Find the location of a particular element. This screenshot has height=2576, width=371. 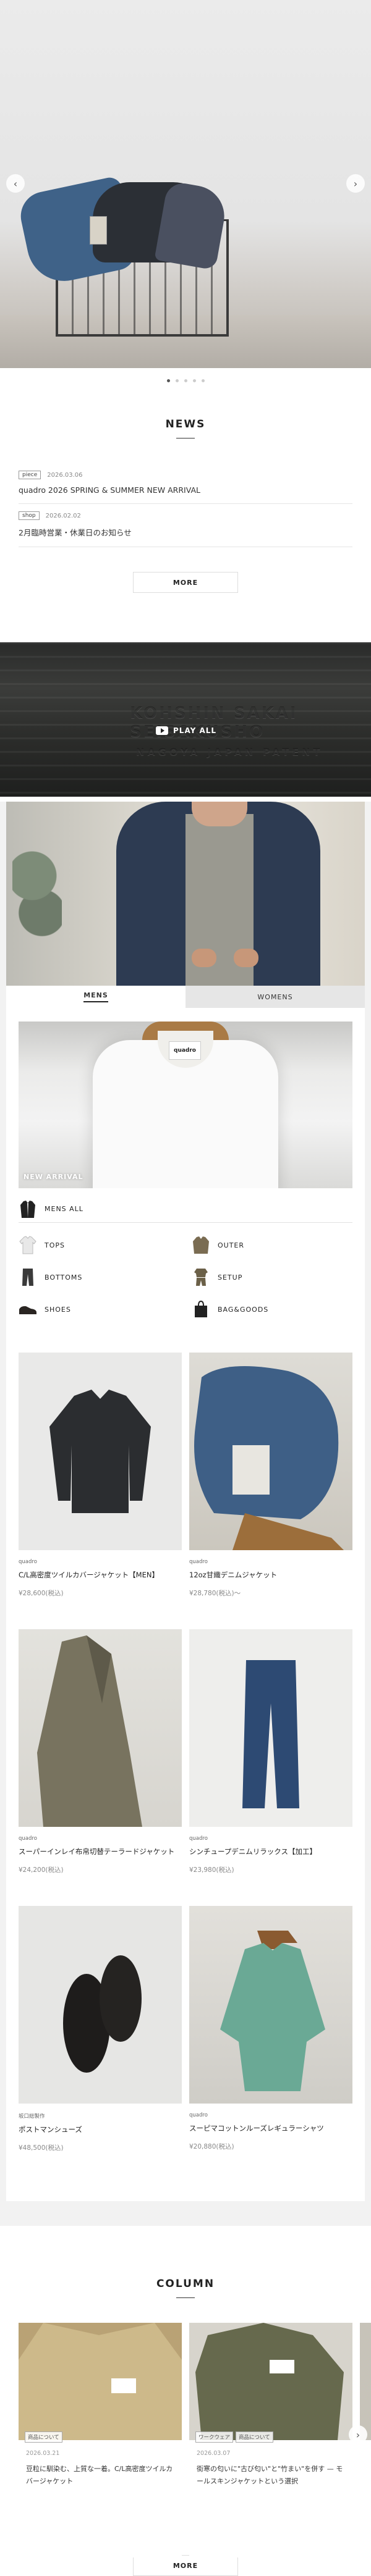

news-item-title: 2月臨時営業・休業日のお知らせ is located at coordinates (185, 532).